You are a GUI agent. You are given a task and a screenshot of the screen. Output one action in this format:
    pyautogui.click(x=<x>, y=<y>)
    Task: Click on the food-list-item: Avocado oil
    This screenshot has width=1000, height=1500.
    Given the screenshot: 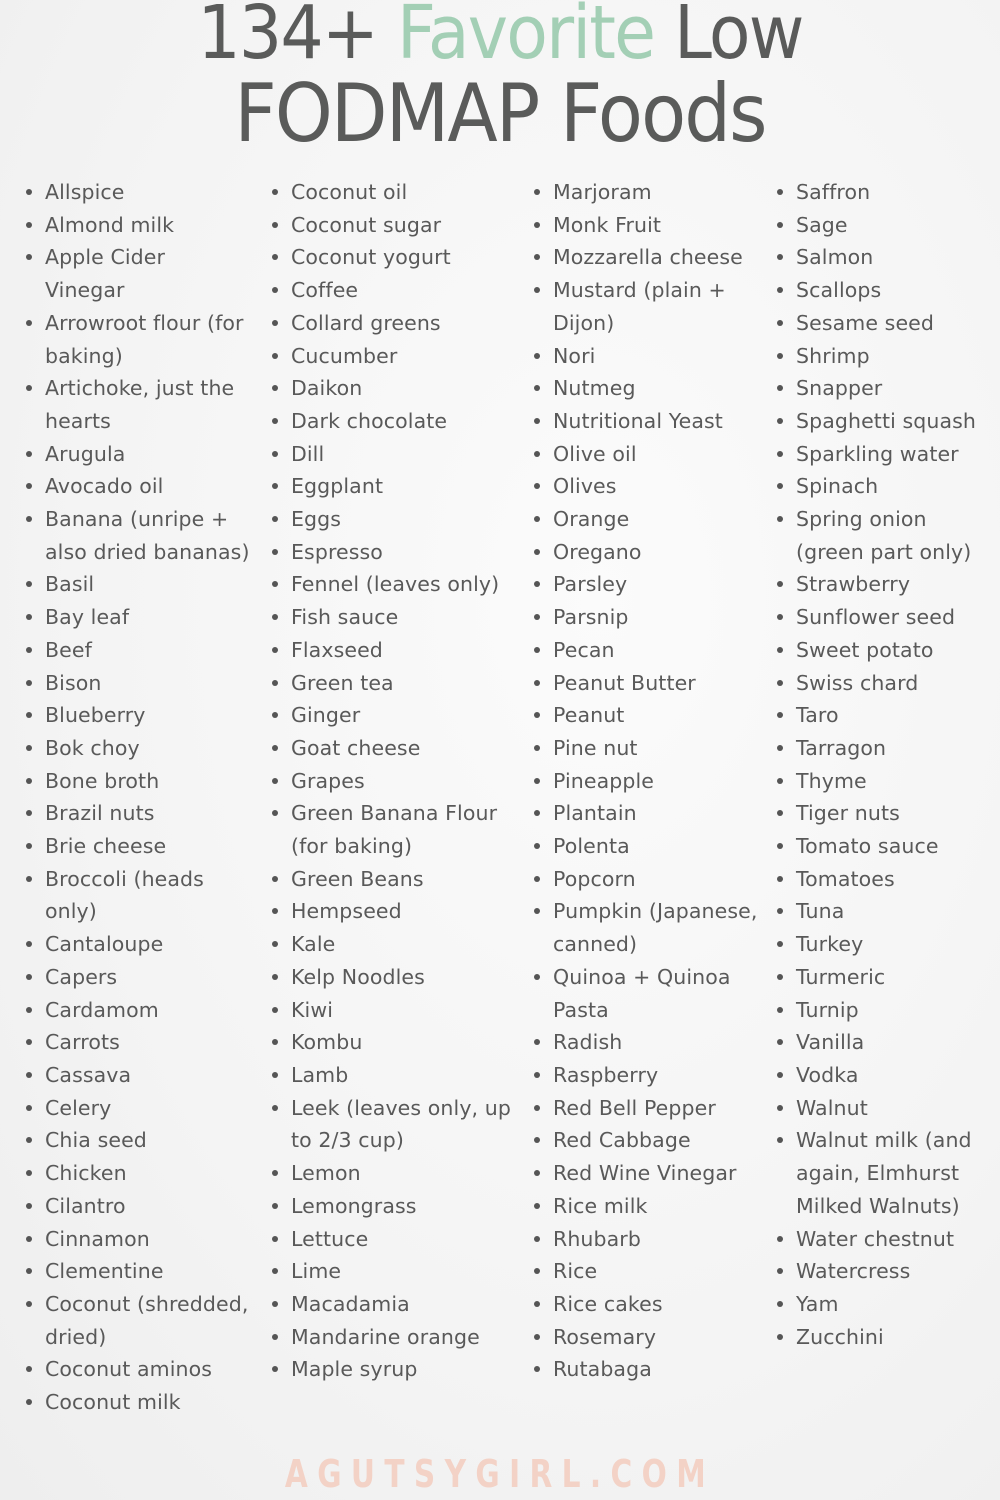 What is the action you would take?
    pyautogui.click(x=138, y=486)
    